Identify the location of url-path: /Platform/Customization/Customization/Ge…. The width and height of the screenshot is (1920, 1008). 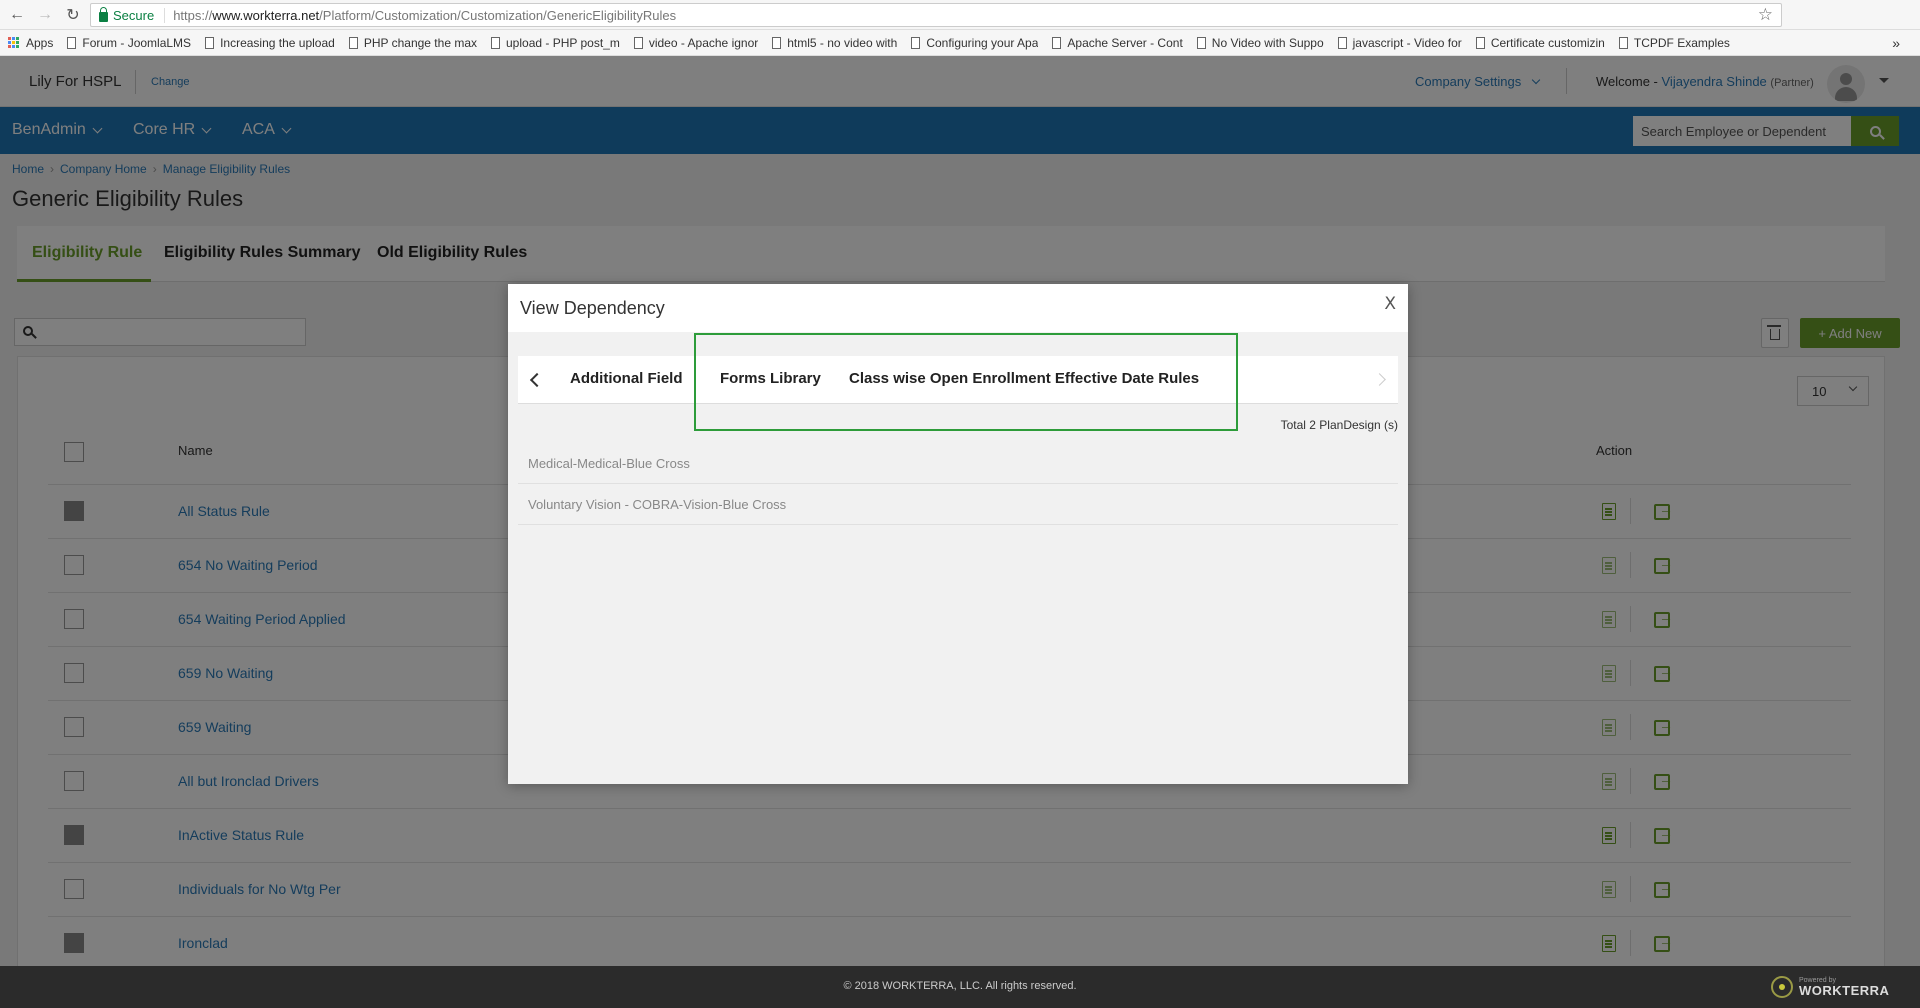
(498, 15).